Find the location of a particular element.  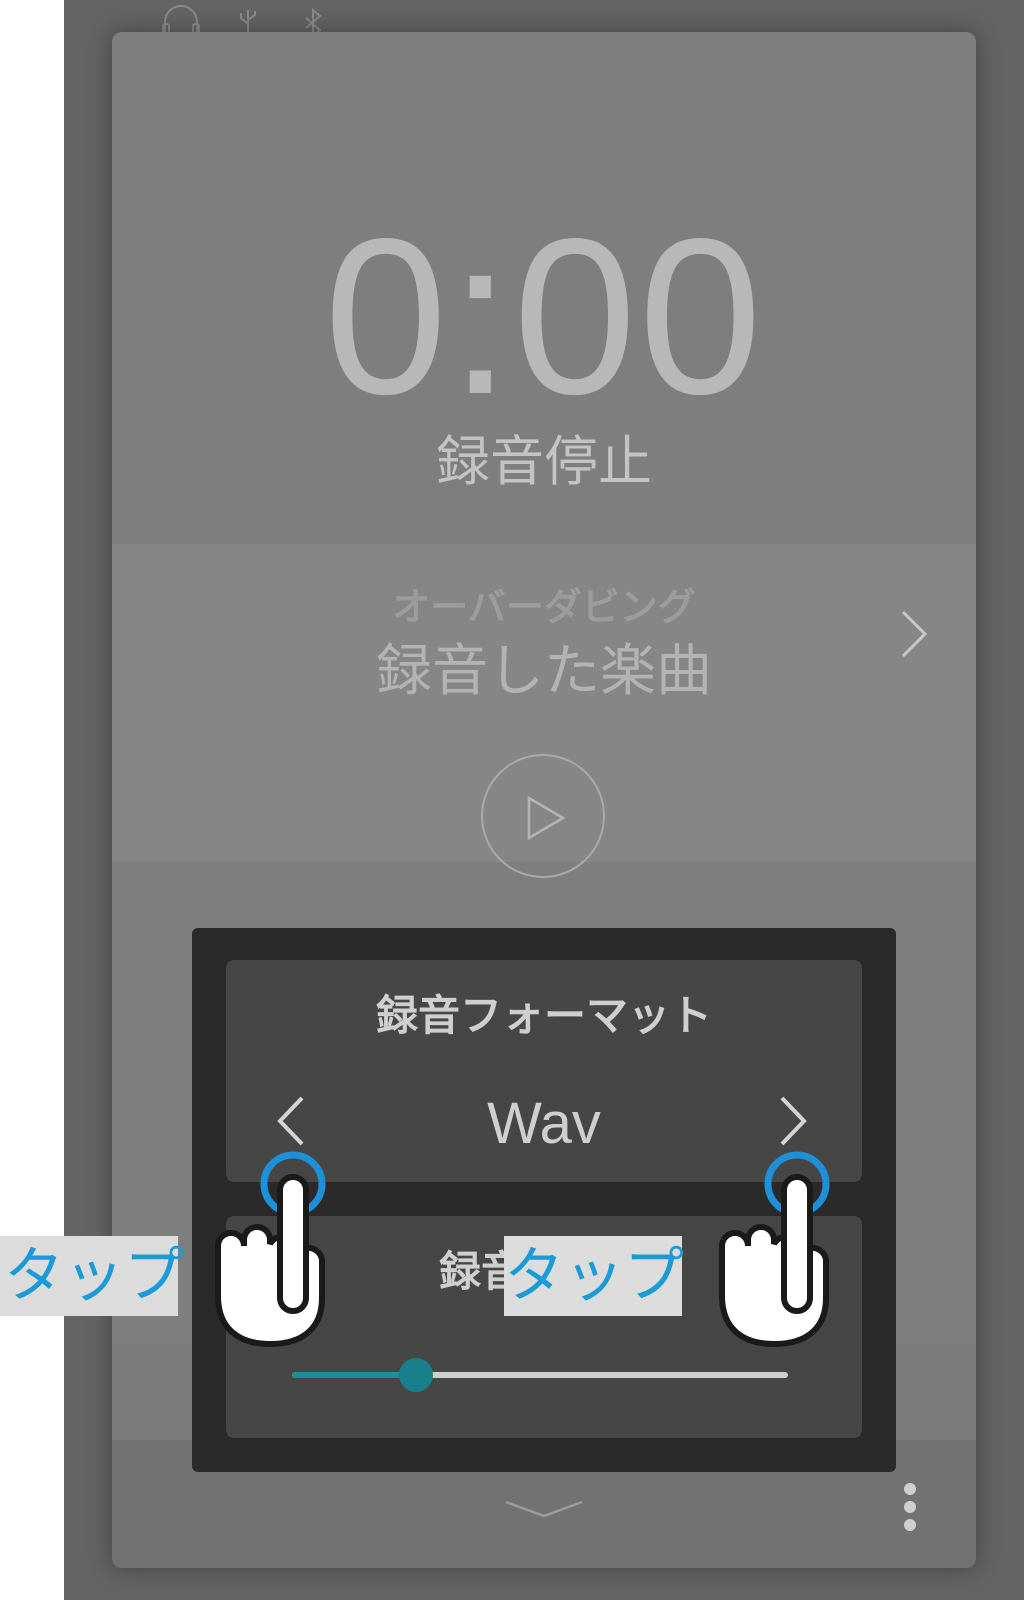

play-icon is located at coordinates (546, 818).